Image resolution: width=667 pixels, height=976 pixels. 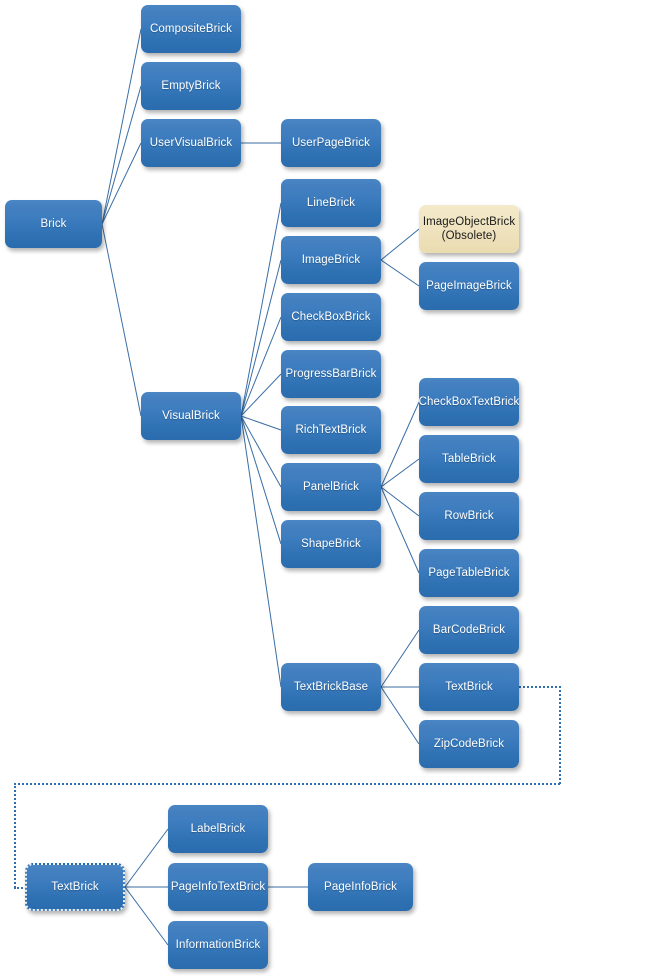 I want to click on node-userpagebrick: UserPageBrick, so click(x=331, y=143).